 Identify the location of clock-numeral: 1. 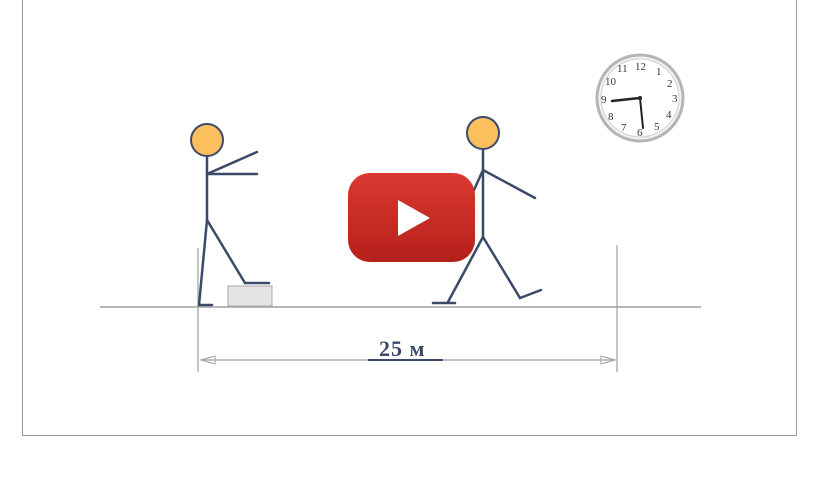
(659, 72).